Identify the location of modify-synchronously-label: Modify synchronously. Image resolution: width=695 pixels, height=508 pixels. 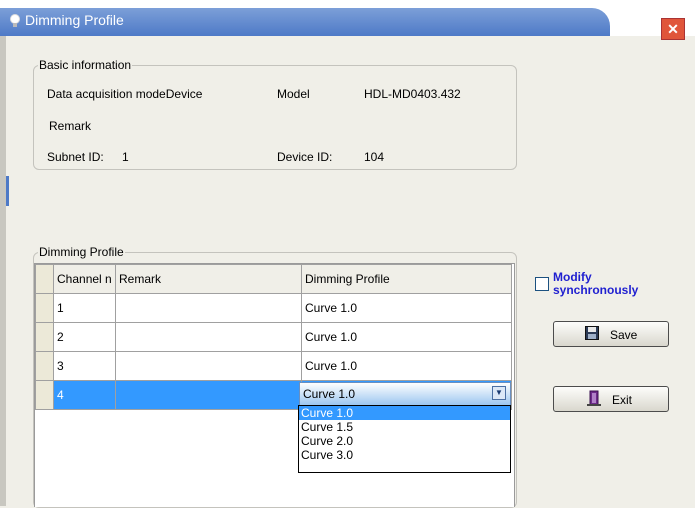
(595, 284).